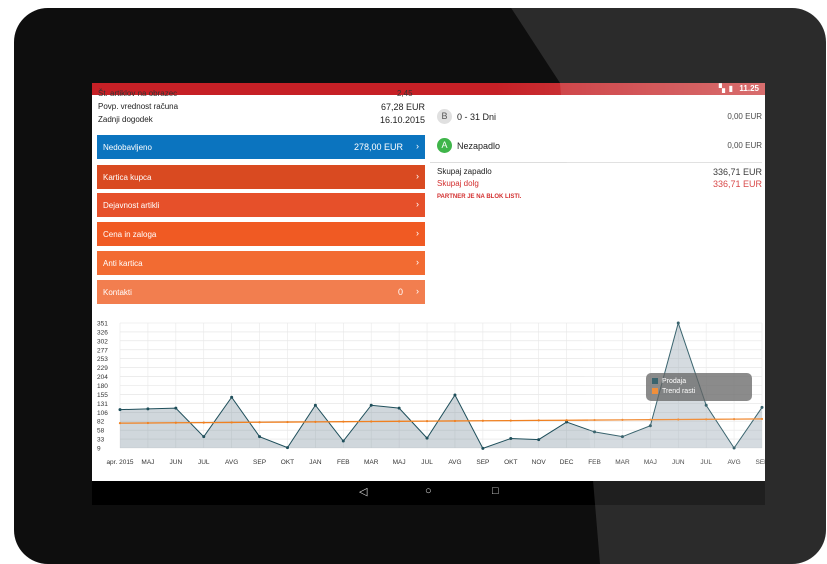 The image size is (827, 564). What do you see at coordinates (261, 234) in the screenshot?
I see `menu-item-cena-in-zaloga: Cena in zaloga ›` at bounding box center [261, 234].